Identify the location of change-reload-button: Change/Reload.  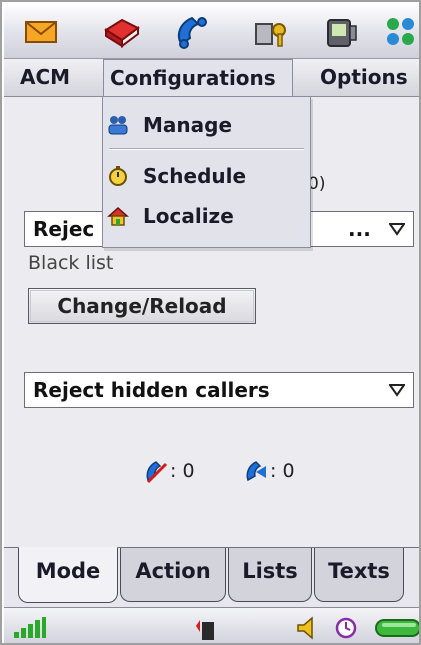
(142, 306).